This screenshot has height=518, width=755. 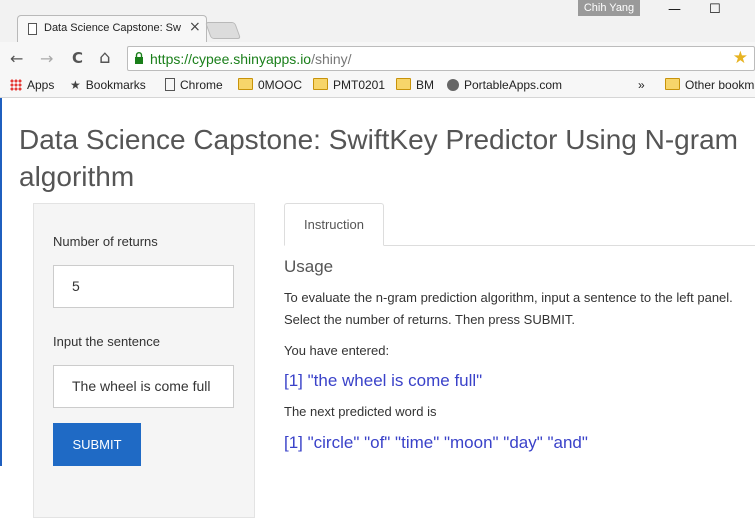 I want to click on bookmark-bookmarks: ★ Bookmarks, so click(x=108, y=85).